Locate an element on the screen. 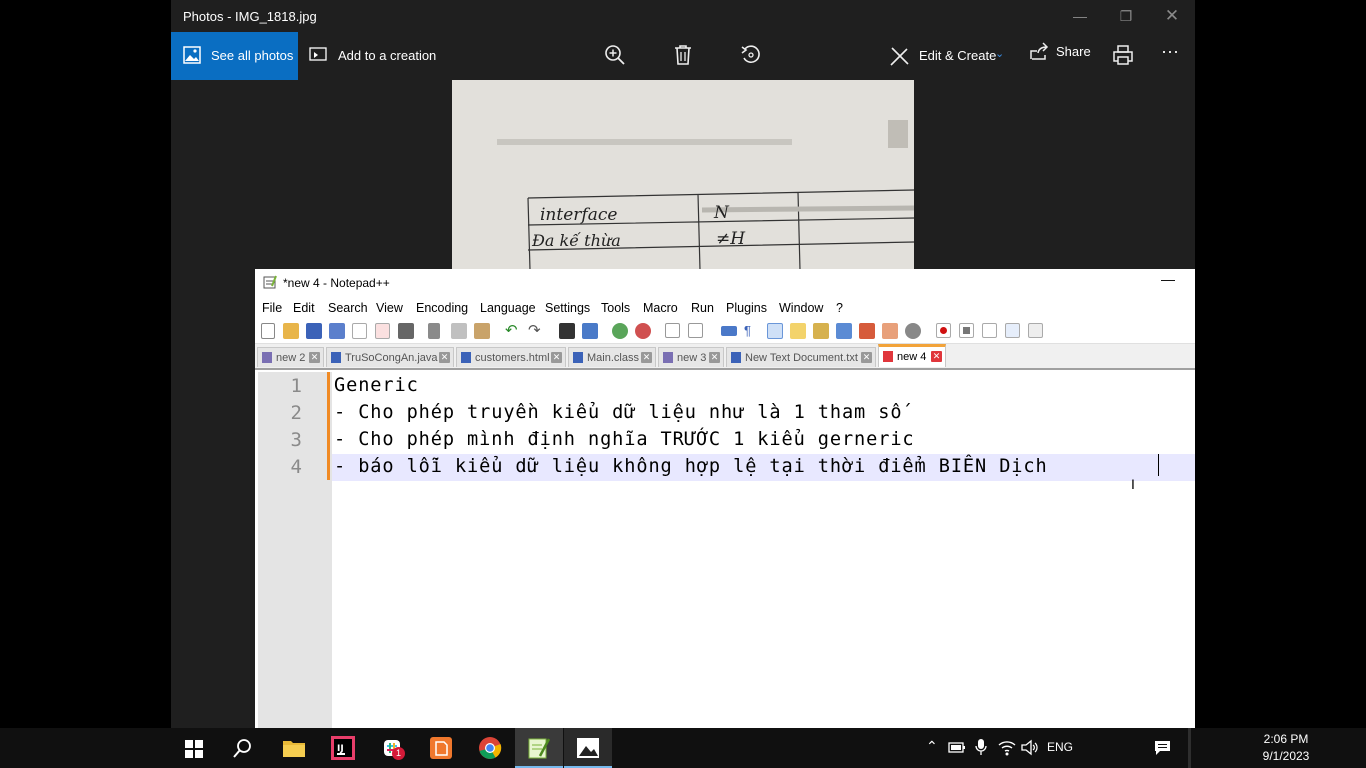 The image size is (1366, 768). more-options-icon: ⋯ is located at coordinates (1170, 52).